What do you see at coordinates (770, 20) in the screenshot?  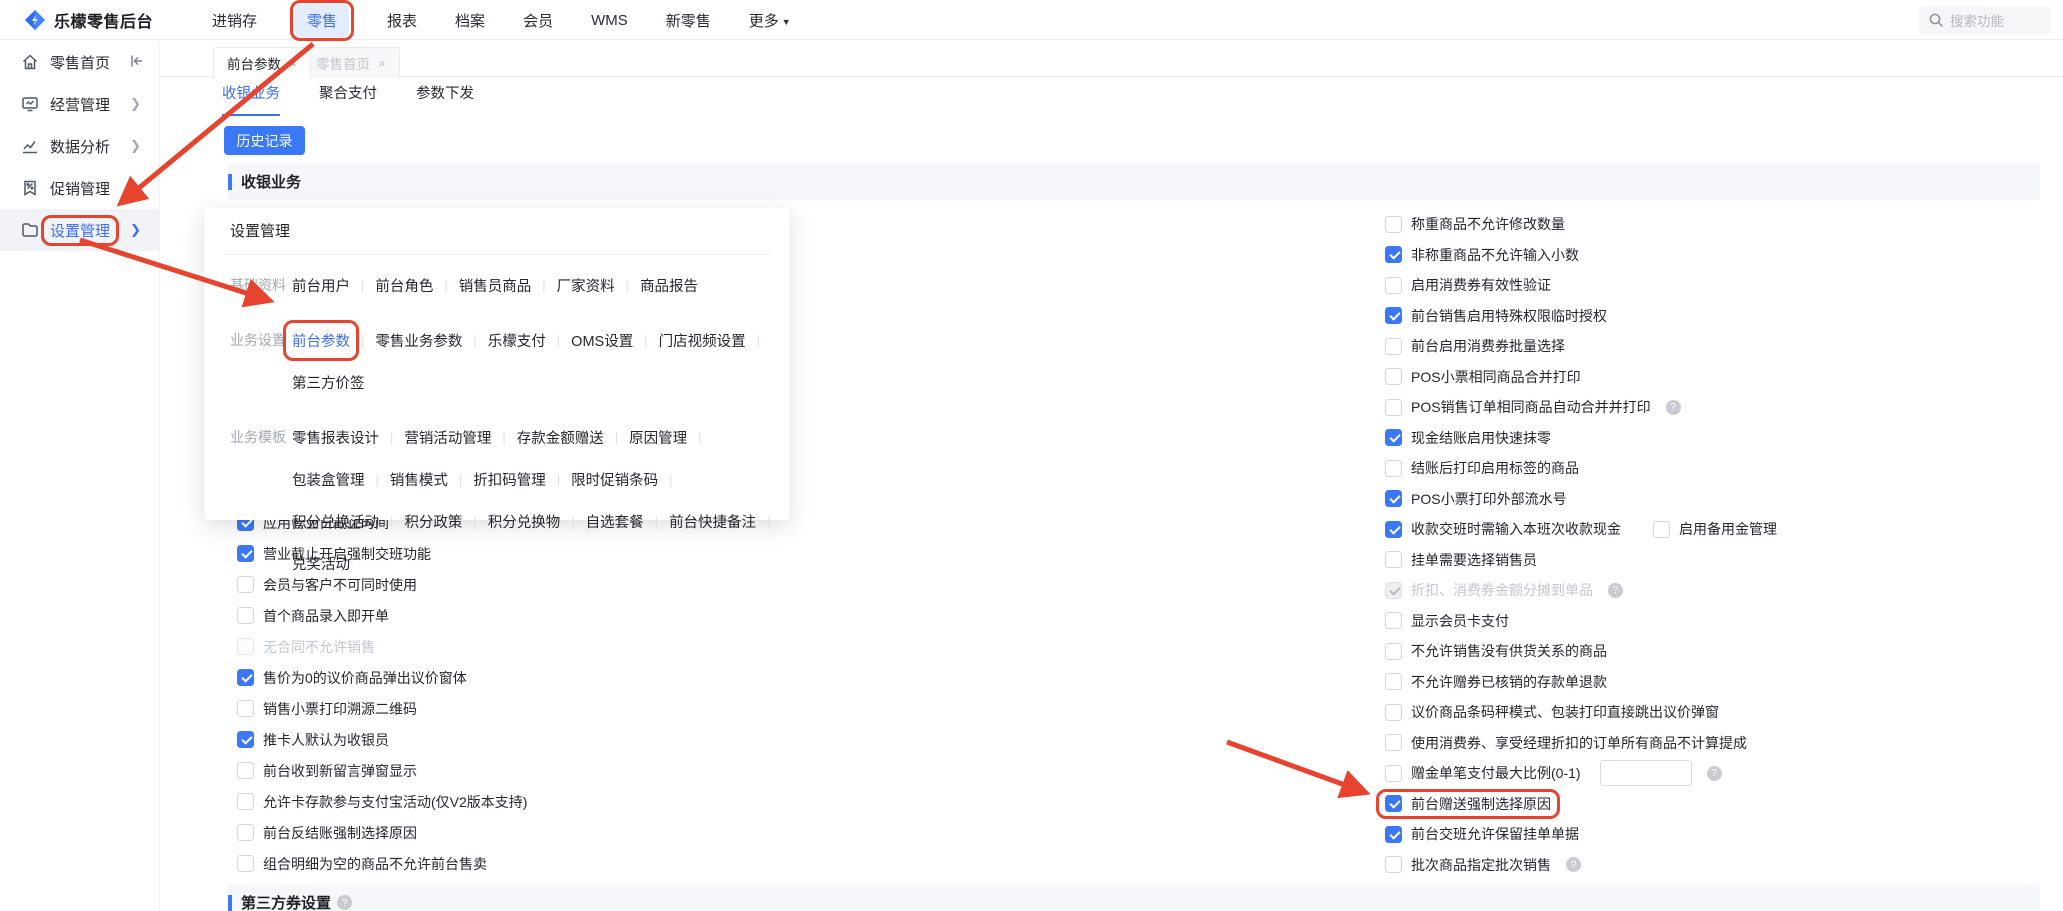 I see `nav-item-更多: 更多 ▼` at bounding box center [770, 20].